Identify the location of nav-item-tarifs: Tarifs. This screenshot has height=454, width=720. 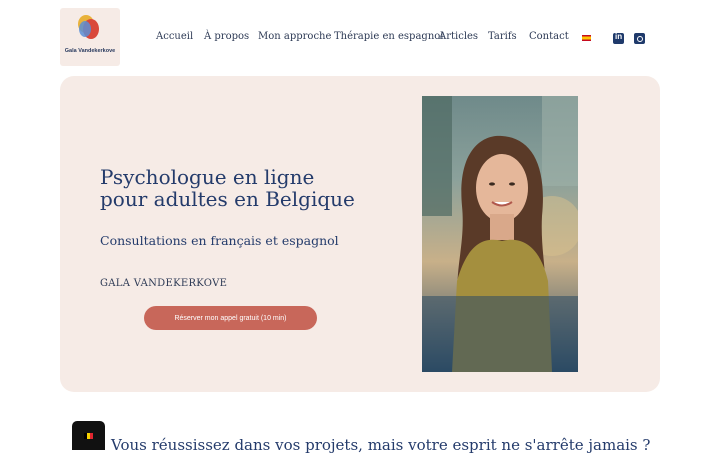
(502, 36).